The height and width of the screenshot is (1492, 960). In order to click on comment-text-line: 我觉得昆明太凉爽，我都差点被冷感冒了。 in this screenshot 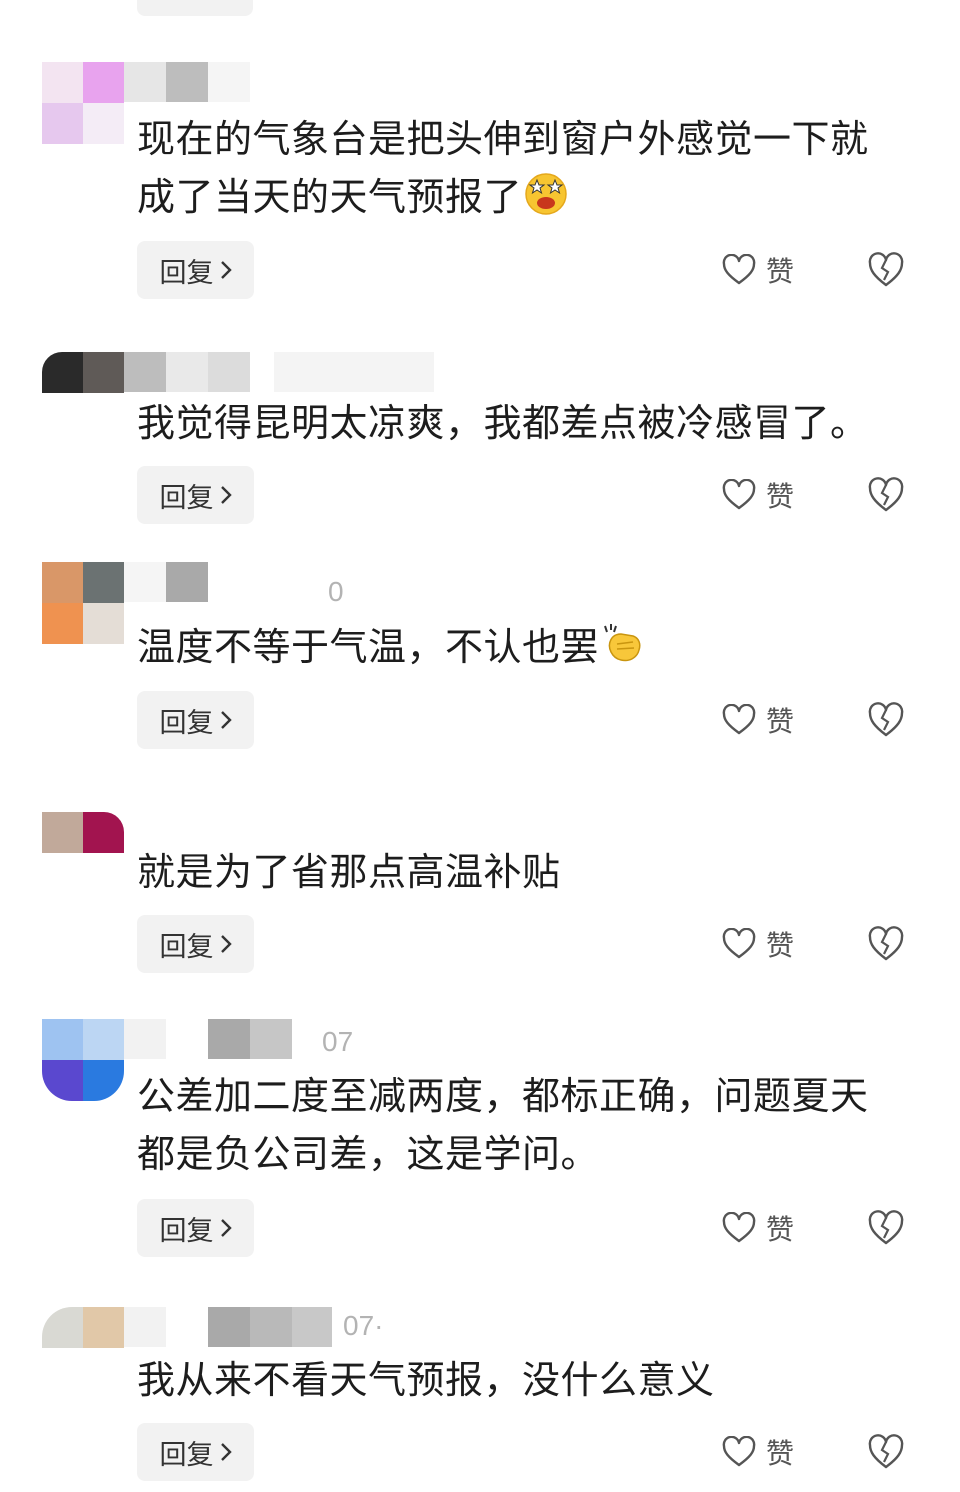, I will do `click(503, 423)`.